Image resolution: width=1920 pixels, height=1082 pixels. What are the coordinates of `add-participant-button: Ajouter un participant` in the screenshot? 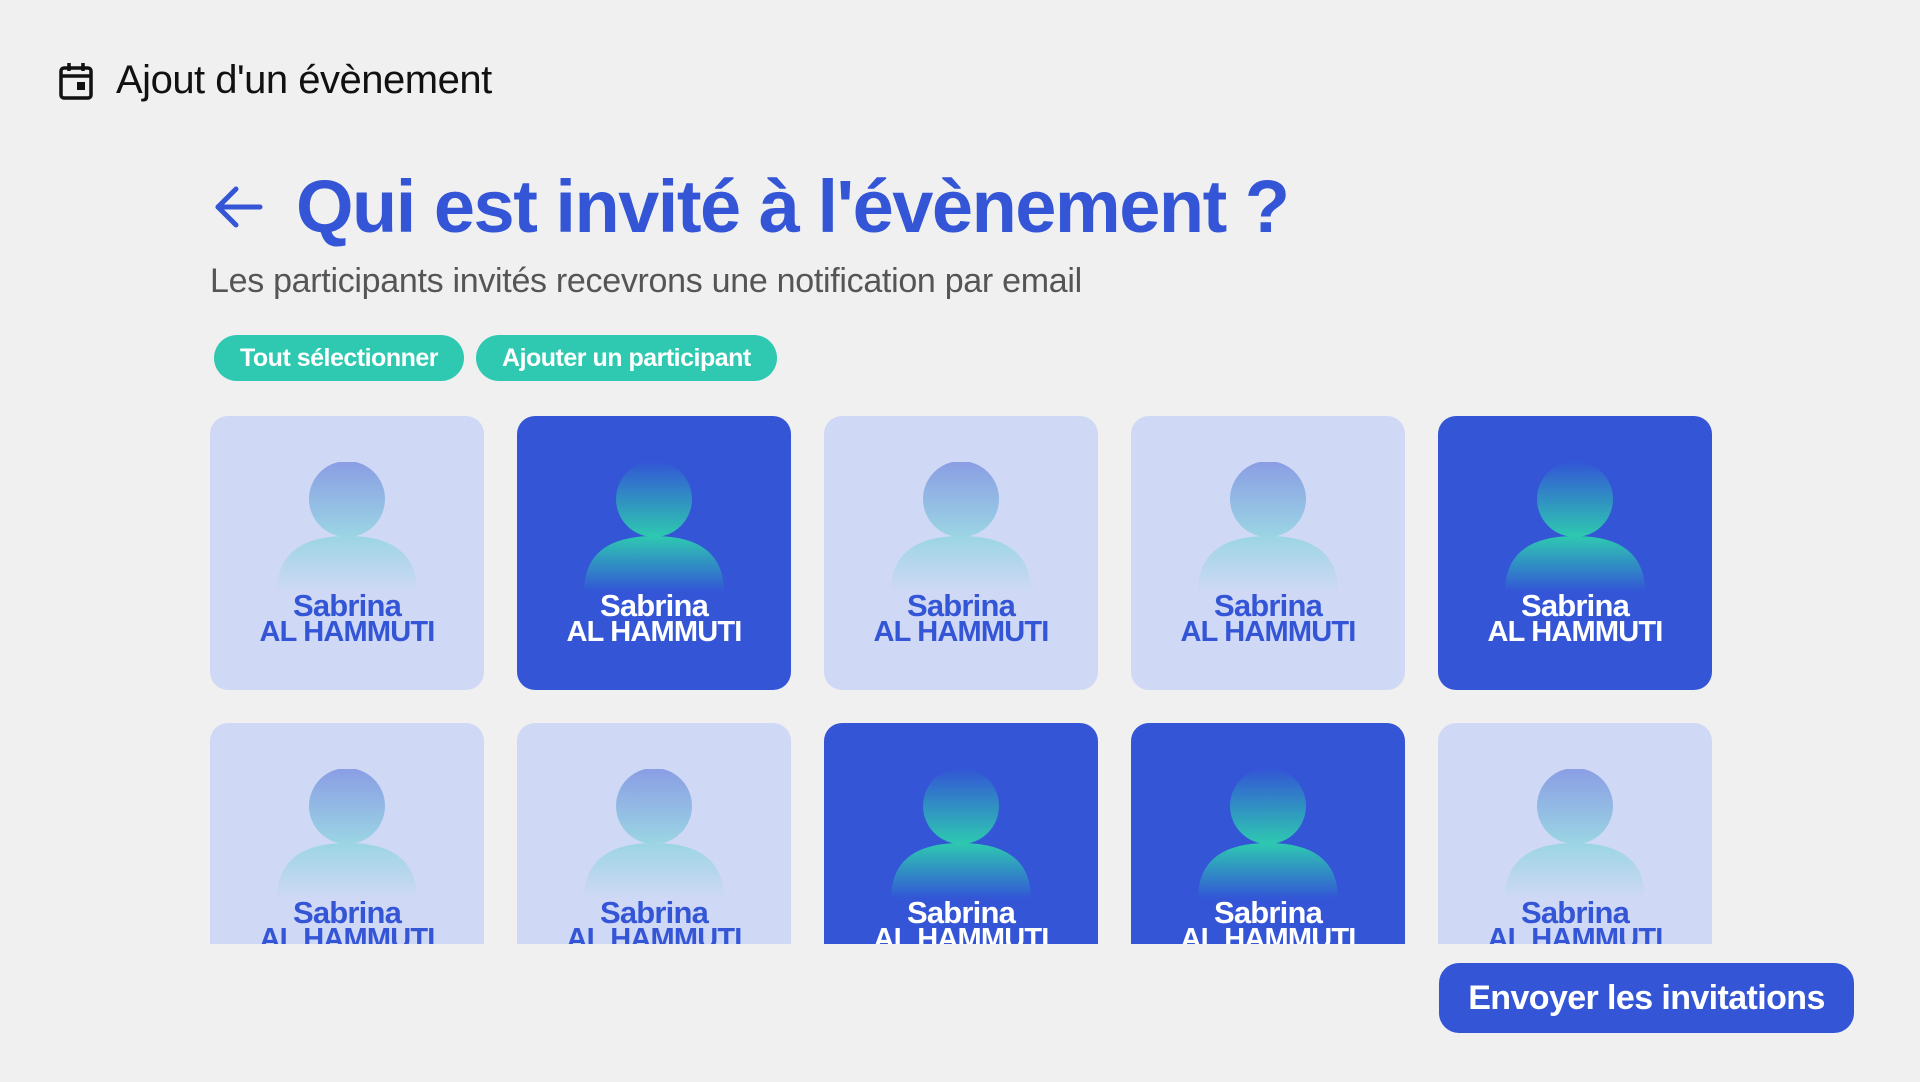 It's located at (626, 358).